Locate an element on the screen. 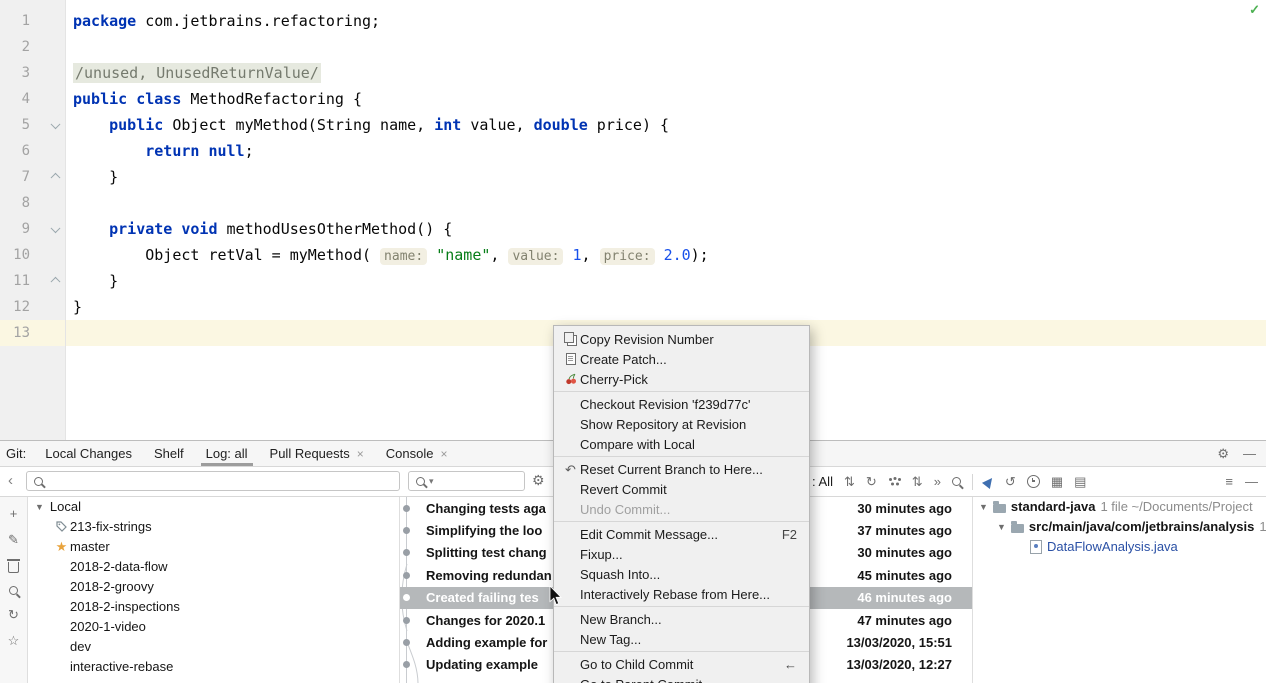 The image size is (1266, 683). filter-summary: : All is located at coordinates (822, 481).